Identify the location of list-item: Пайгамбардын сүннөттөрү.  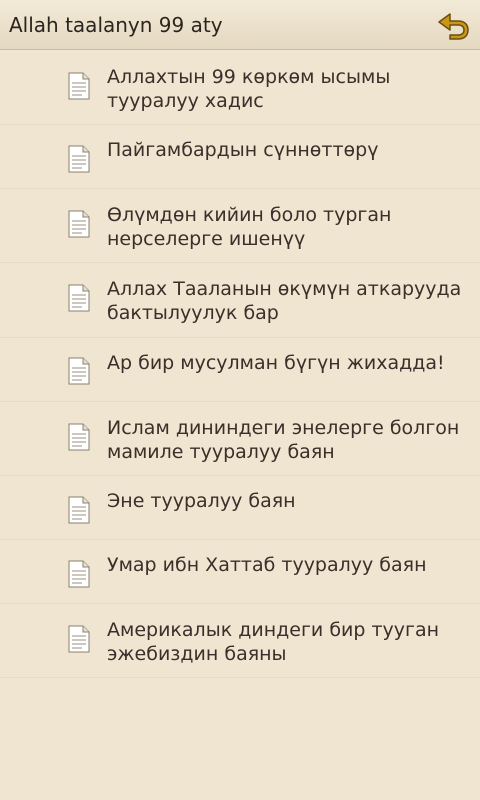
(240, 157).